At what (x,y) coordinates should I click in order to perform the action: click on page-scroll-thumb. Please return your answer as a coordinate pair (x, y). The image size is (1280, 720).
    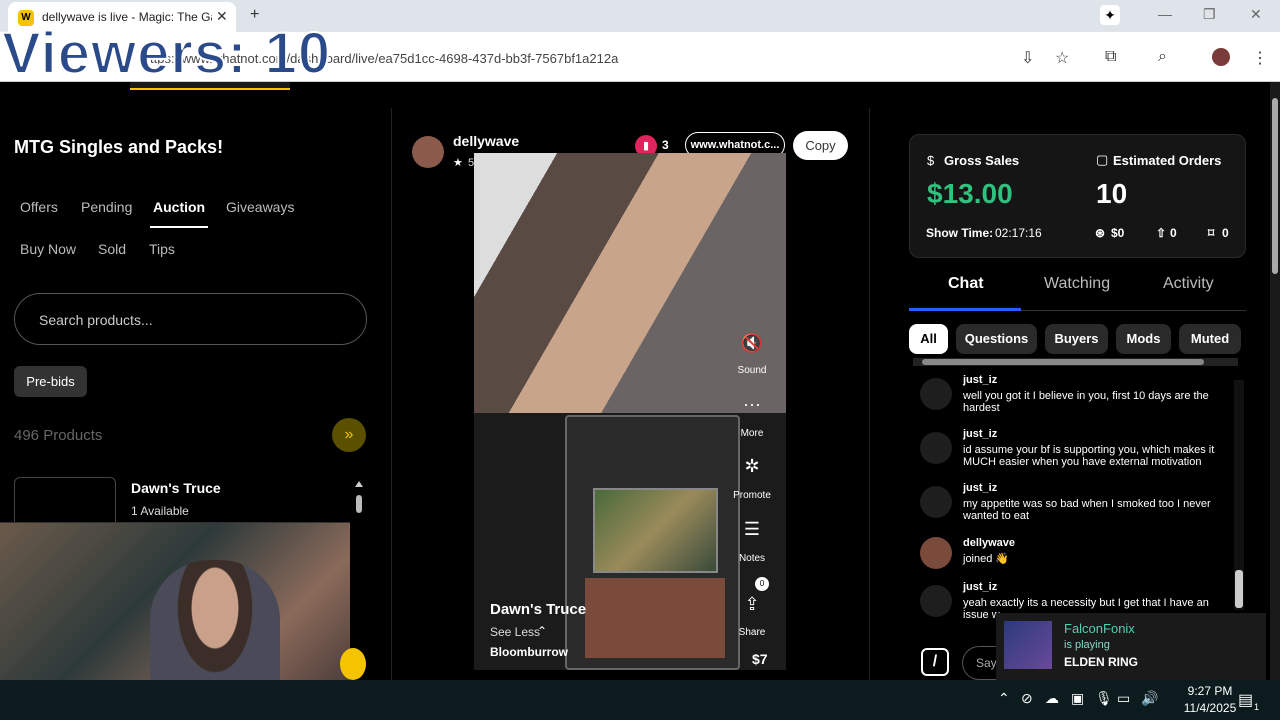
    Looking at the image, I should click on (1275, 186).